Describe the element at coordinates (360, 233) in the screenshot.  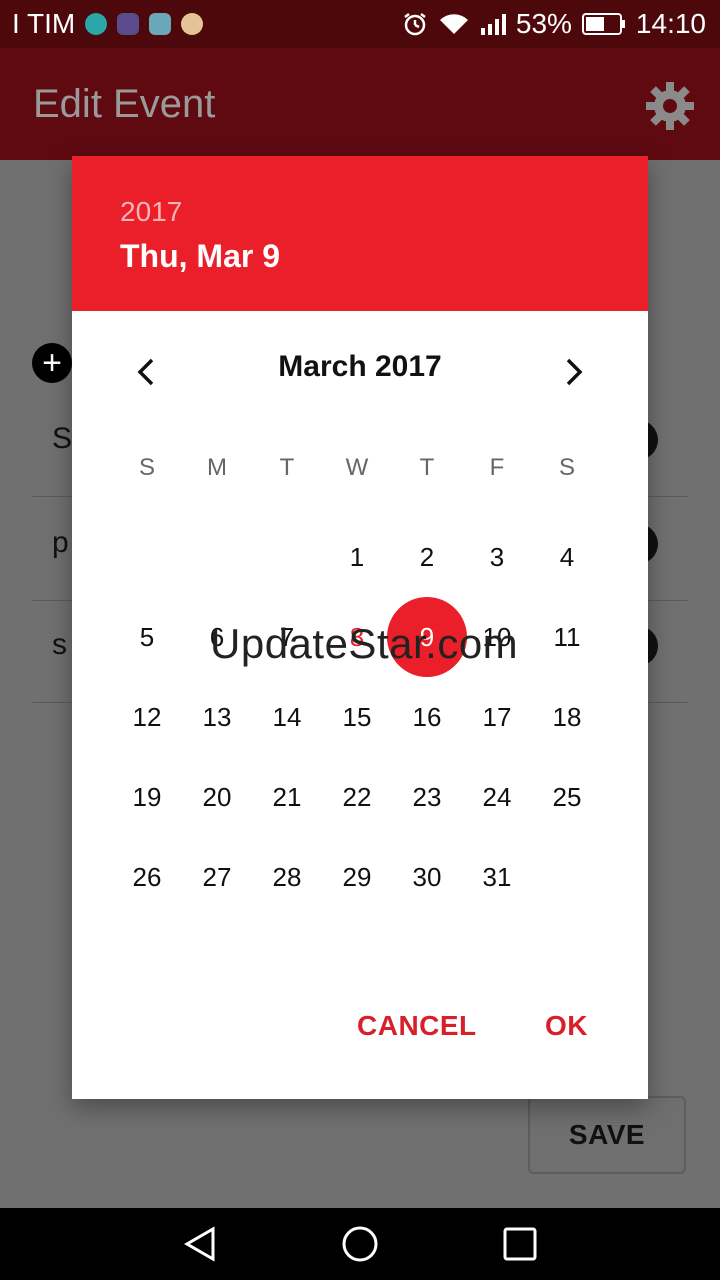
I see `date-picker-header: 2017 Thu, Mar 9` at that location.